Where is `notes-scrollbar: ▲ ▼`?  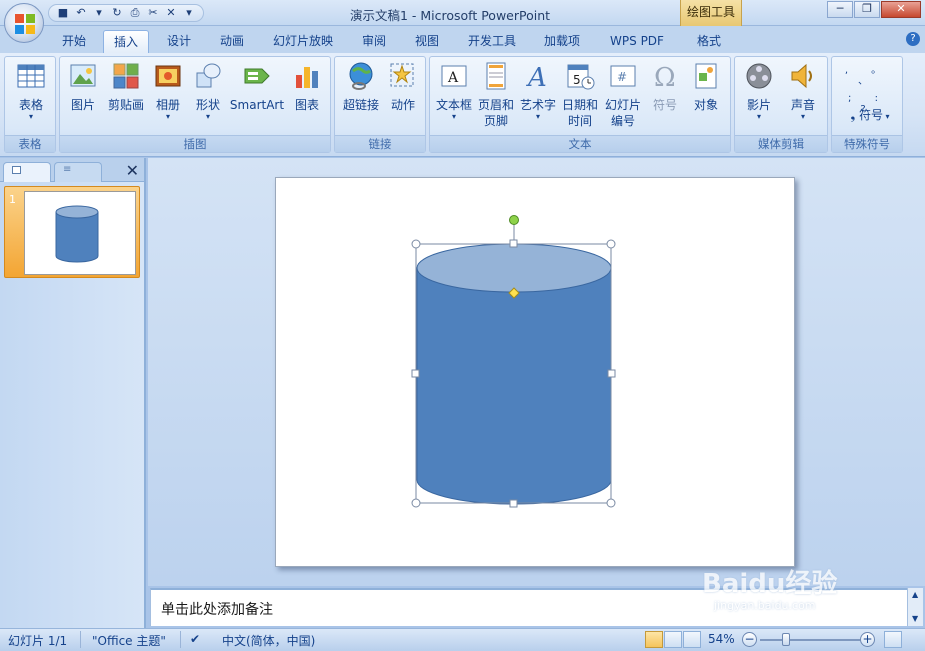 notes-scrollbar: ▲ ▼ is located at coordinates (915, 607).